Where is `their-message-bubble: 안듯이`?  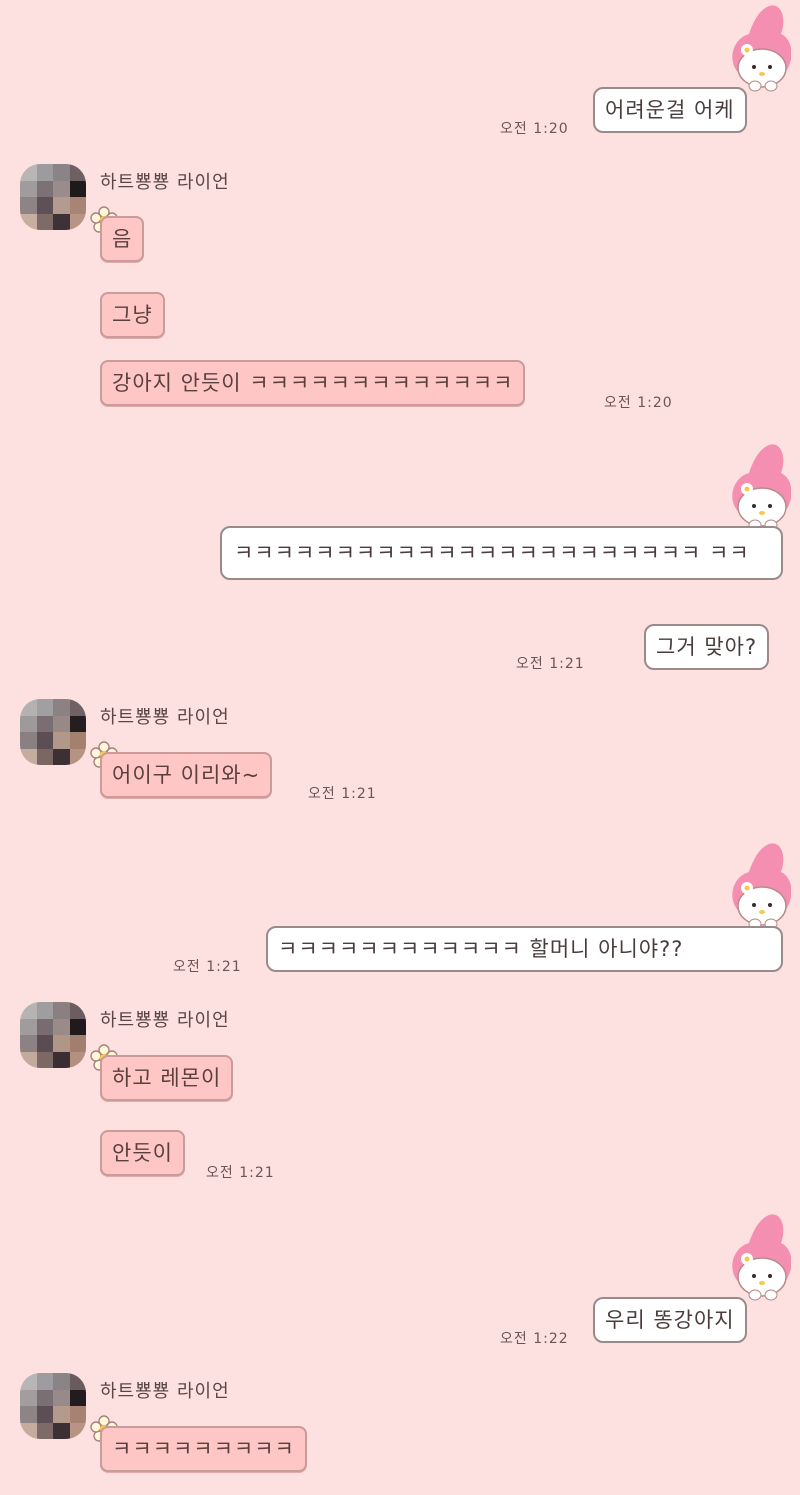
their-message-bubble: 안듯이 is located at coordinates (142, 1153).